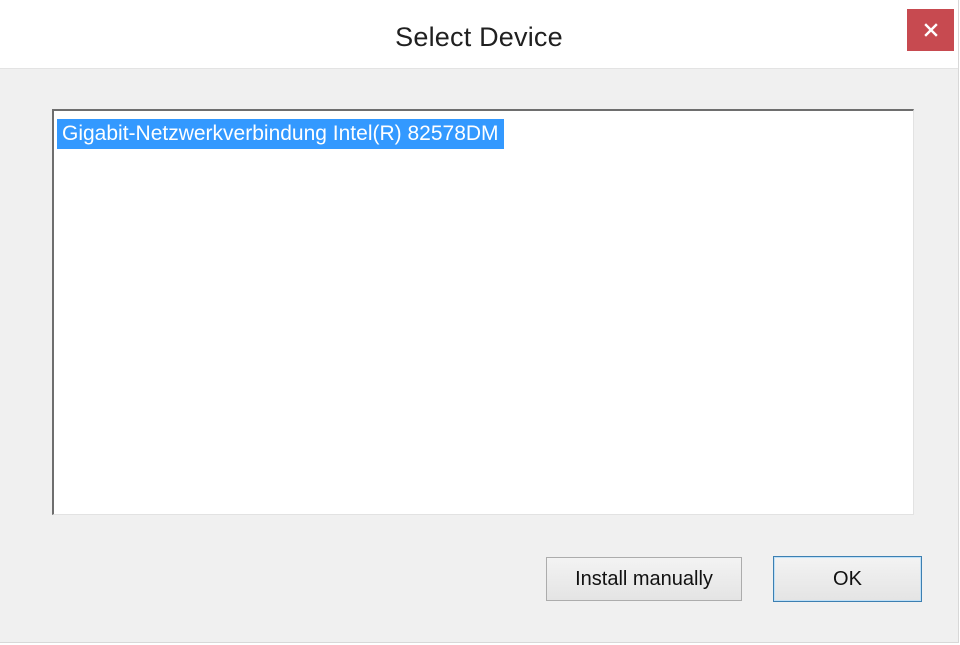 Image resolution: width=960 pixels, height=645 pixels. I want to click on ok-button: OK, so click(847, 579).